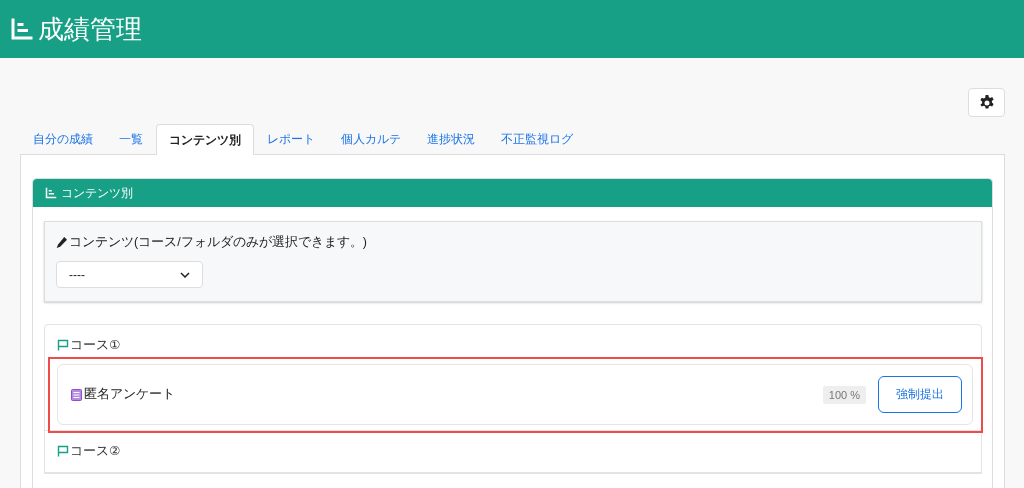 This screenshot has height=488, width=1024. What do you see at coordinates (97, 193) in the screenshot?
I see `card-title: コンテンツ別` at bounding box center [97, 193].